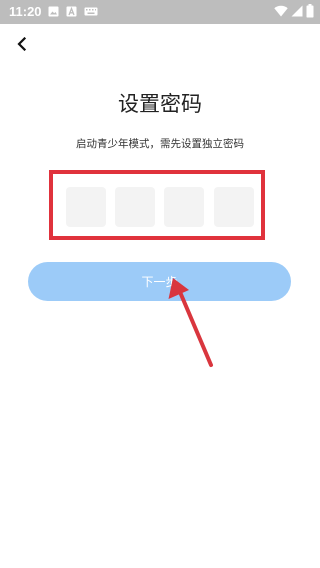 Image resolution: width=320 pixels, height=568 pixels. I want to click on next-button-label: 下一步, so click(159, 282).